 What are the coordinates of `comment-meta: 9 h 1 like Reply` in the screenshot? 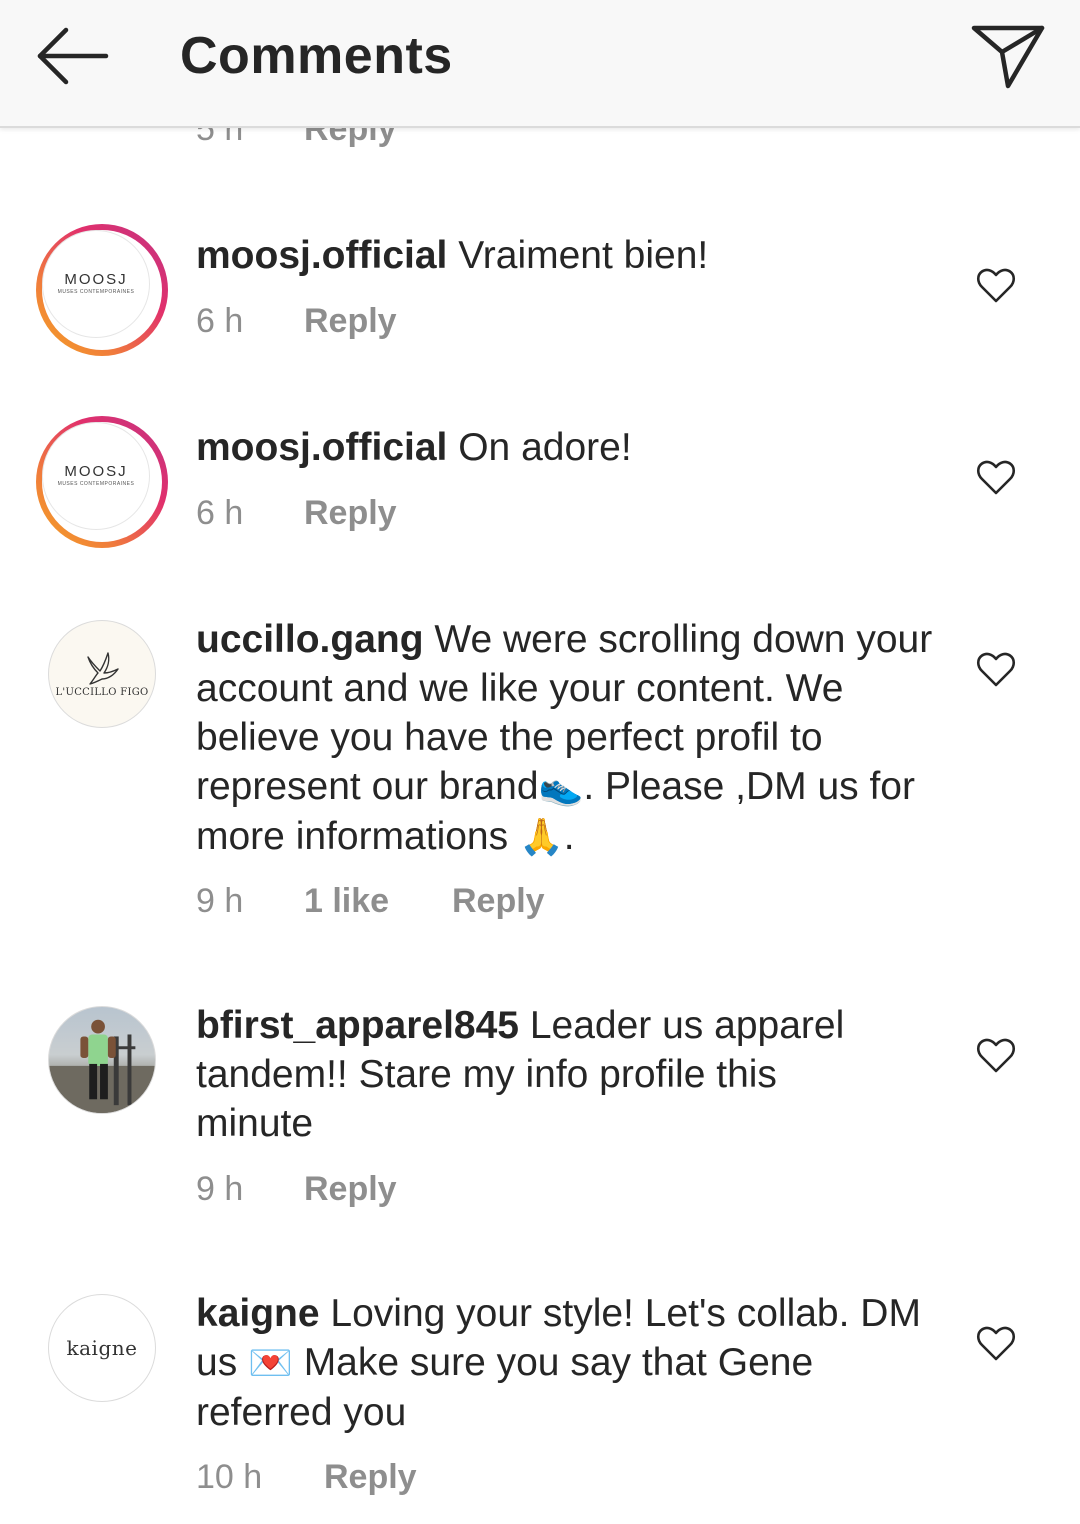 It's located at (370, 901).